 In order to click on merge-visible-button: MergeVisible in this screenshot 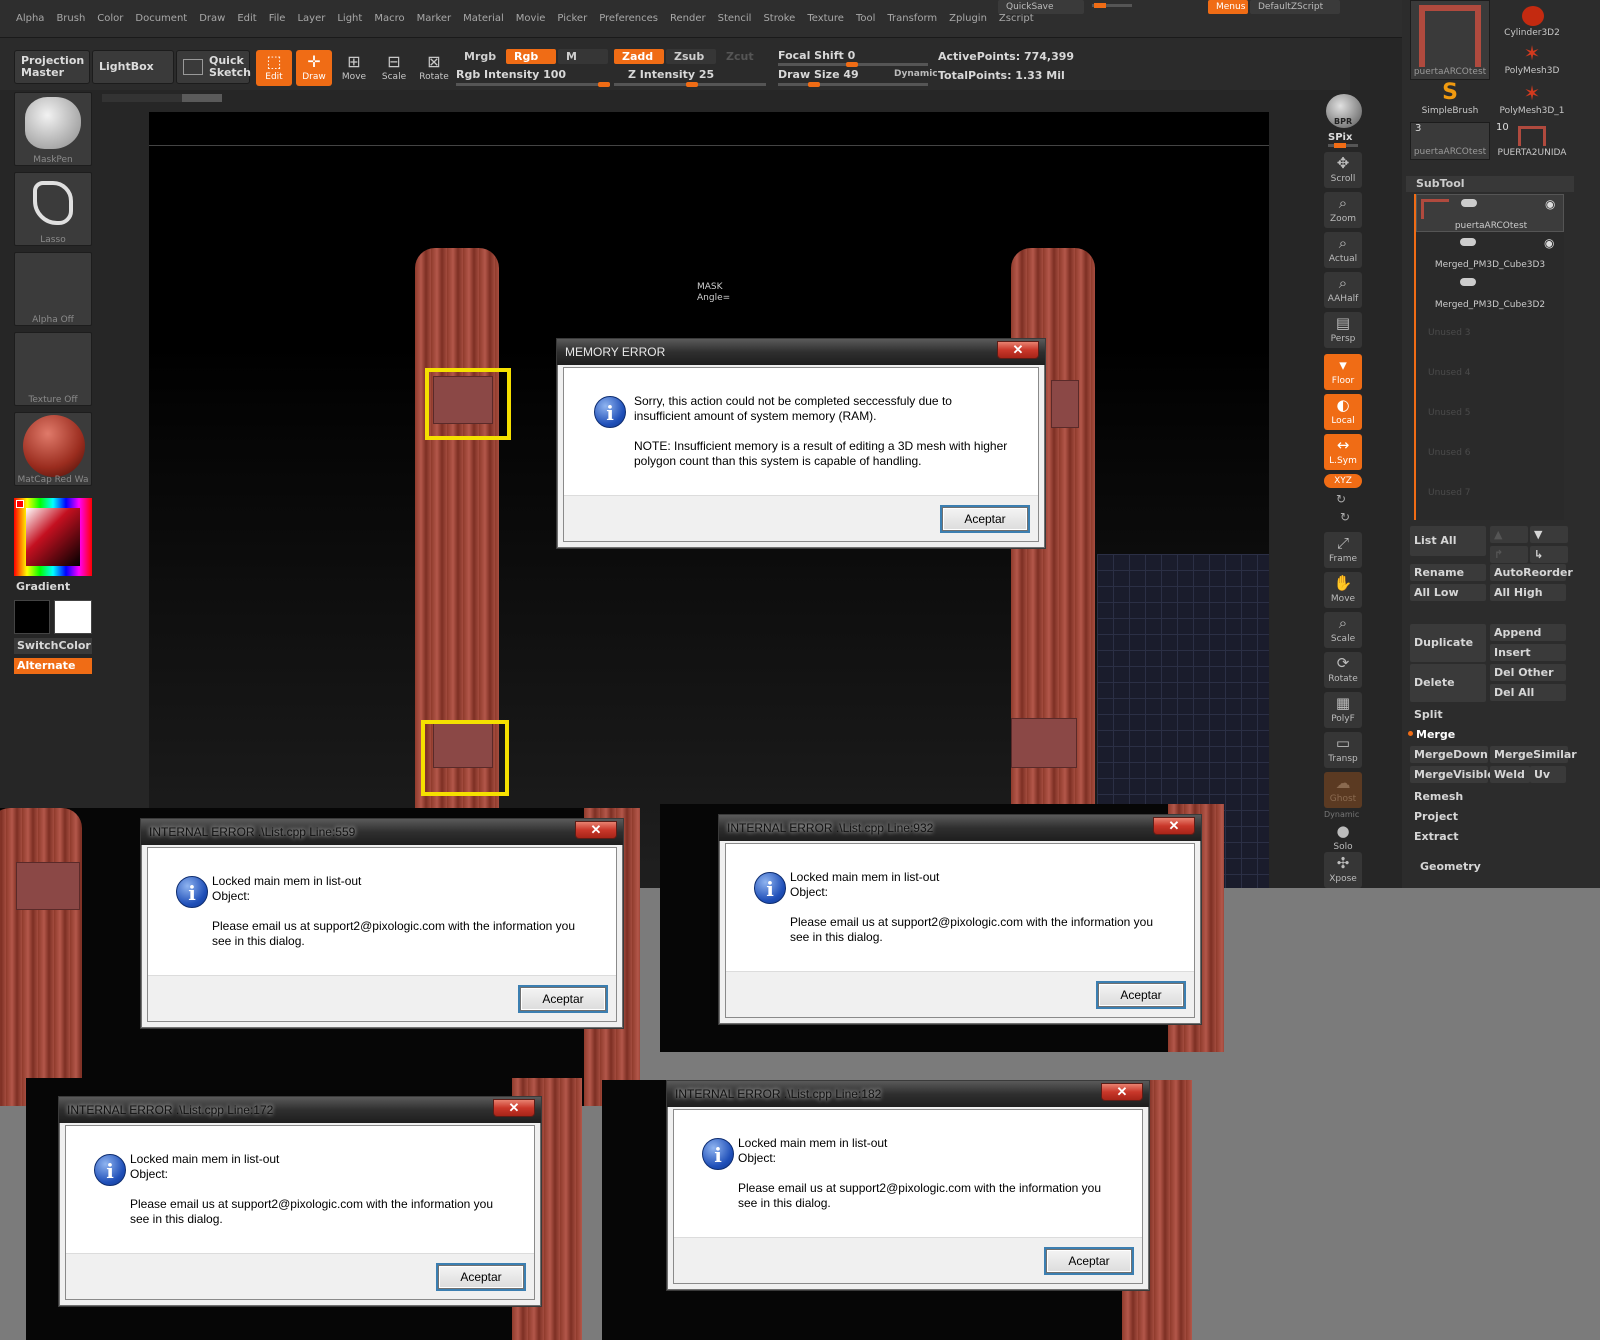, I will do `click(1452, 774)`.